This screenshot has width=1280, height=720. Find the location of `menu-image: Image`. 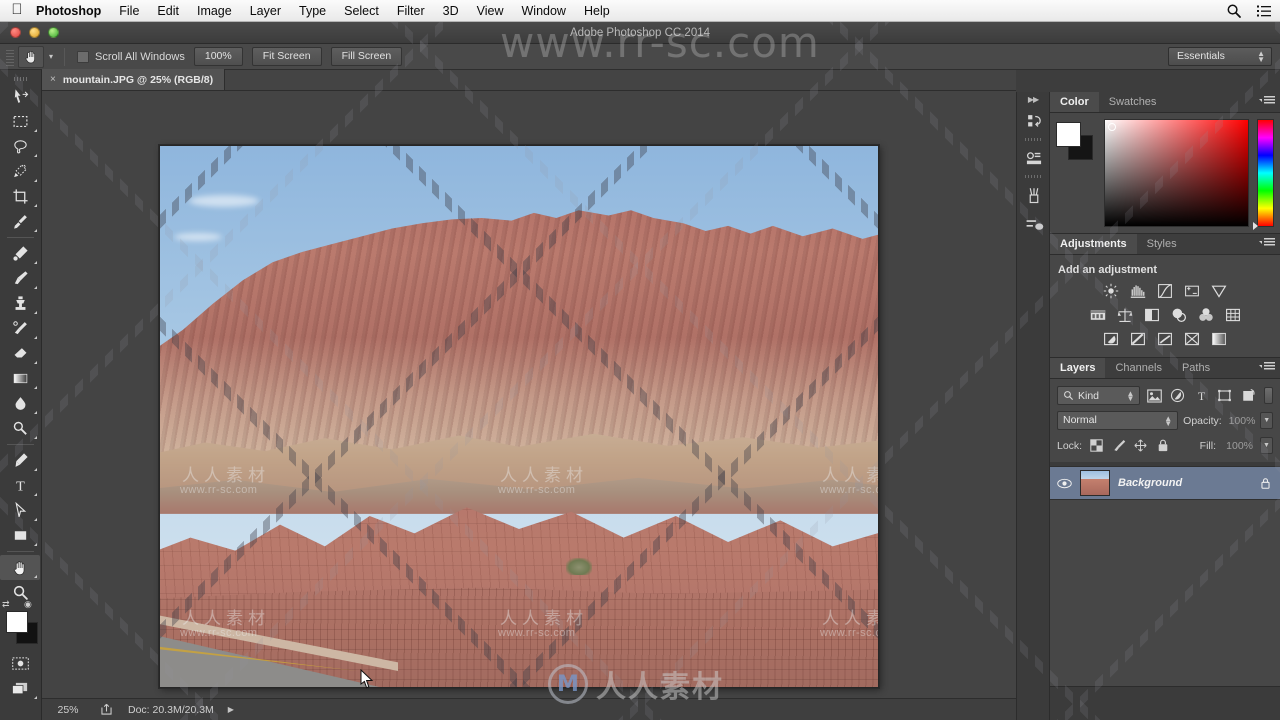

menu-image: Image is located at coordinates (214, 11).